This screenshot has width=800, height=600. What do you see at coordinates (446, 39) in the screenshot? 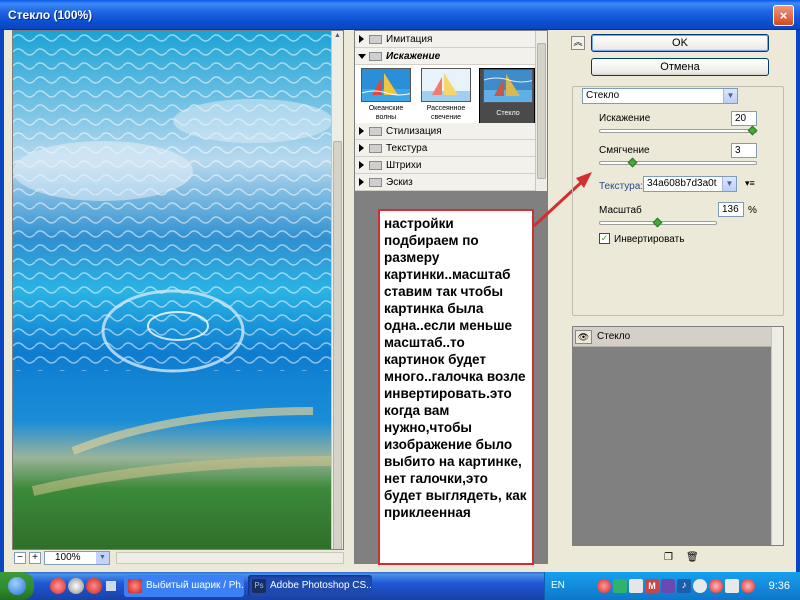
I see `gallery-category-imitation: Имитация` at bounding box center [446, 39].